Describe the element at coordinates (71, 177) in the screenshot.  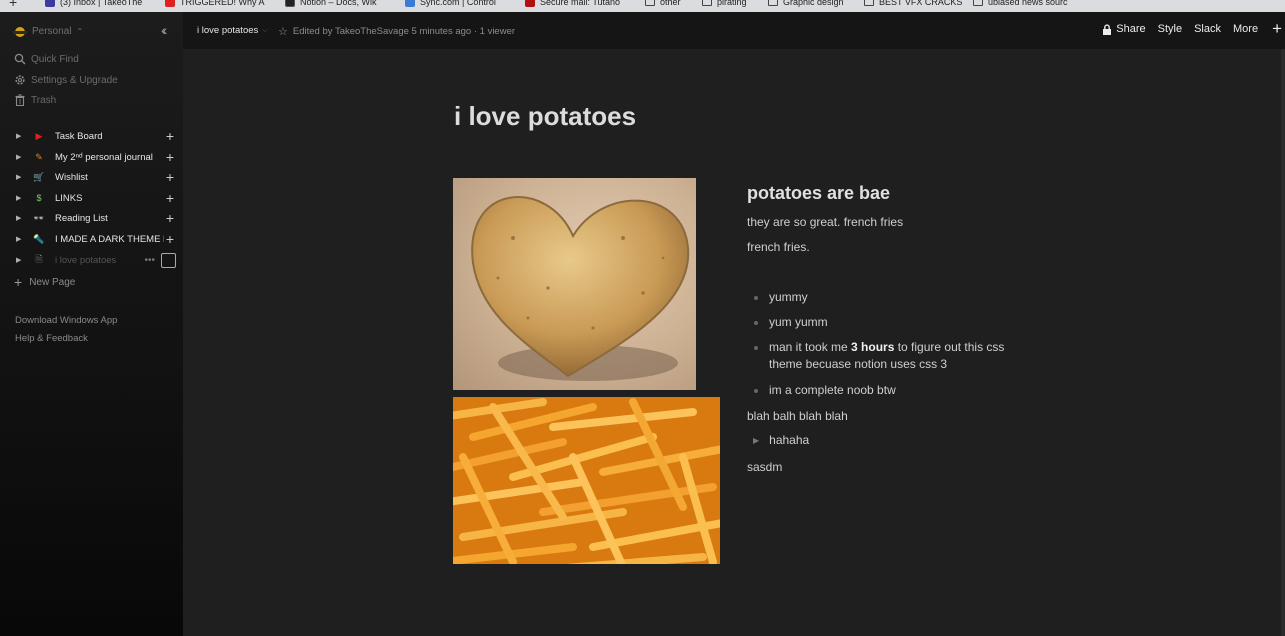
I see `page-label: Wishlist` at that location.